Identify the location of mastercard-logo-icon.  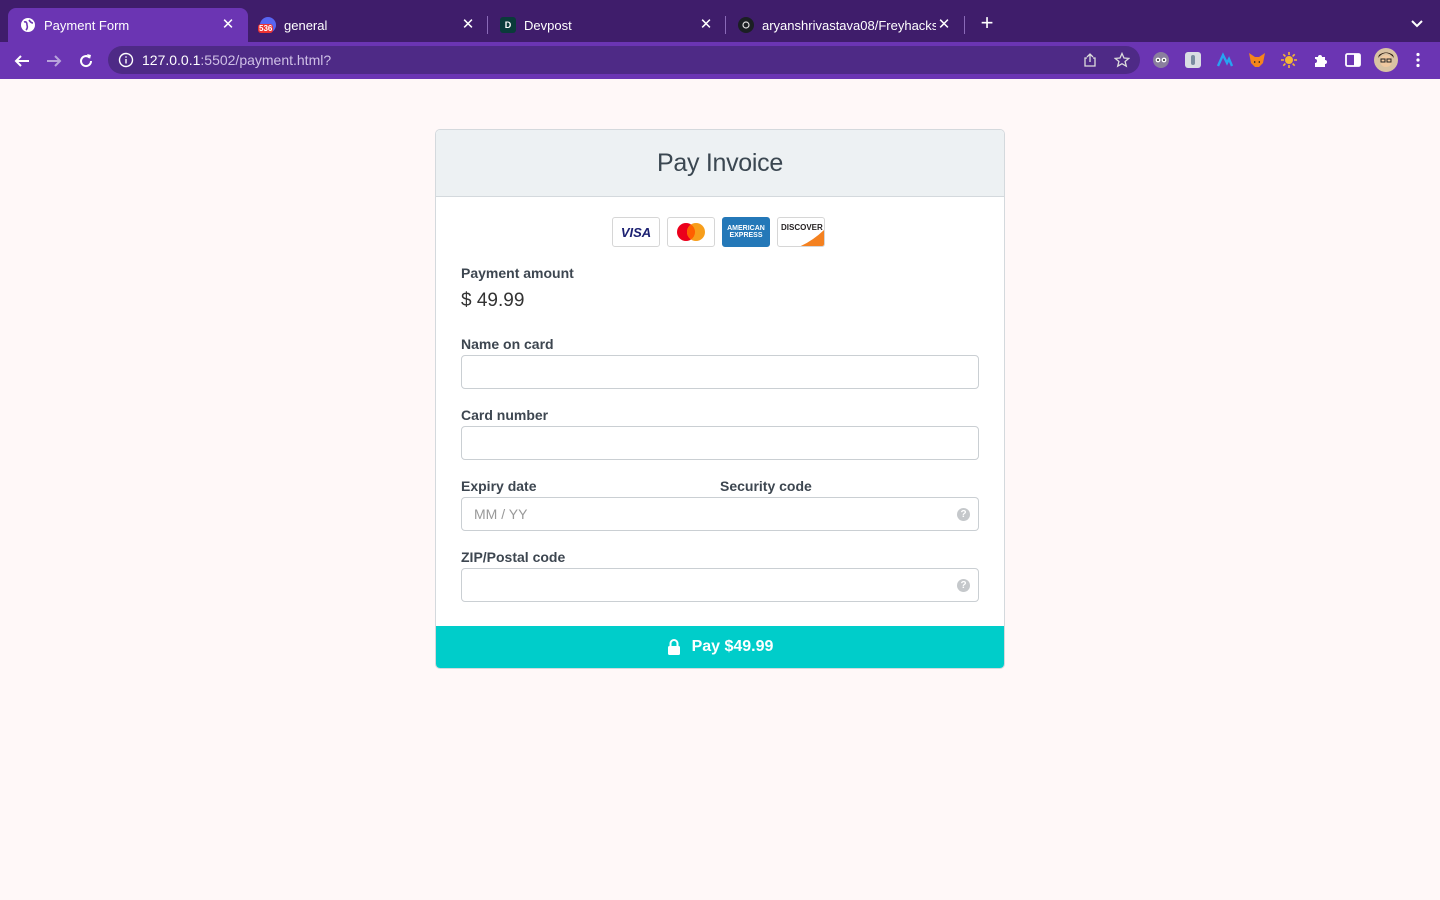
(691, 232).